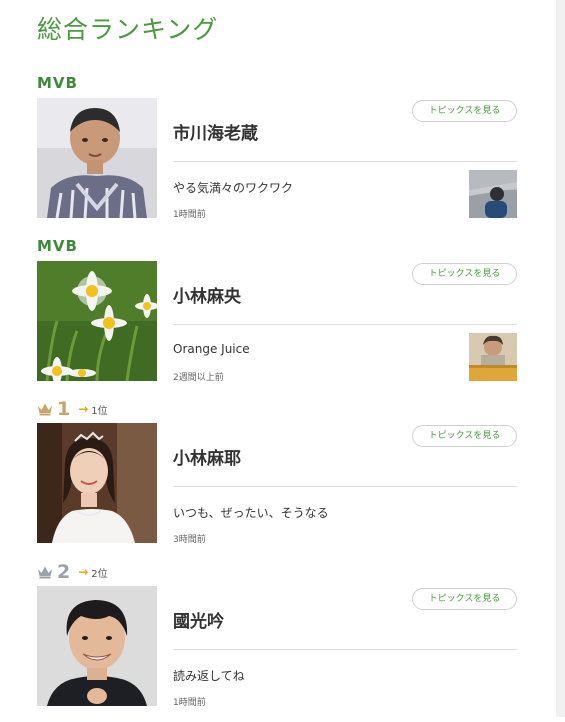 The image size is (565, 722). Describe the element at coordinates (215, 131) in the screenshot. I see `member-name: 市川海老蔵` at that location.